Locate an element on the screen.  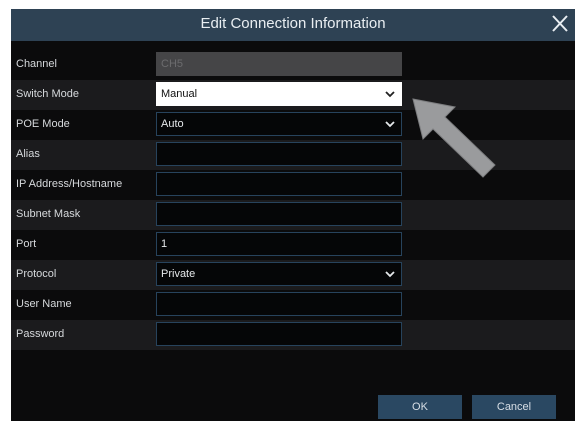
port-label: Port is located at coordinates (26, 244).